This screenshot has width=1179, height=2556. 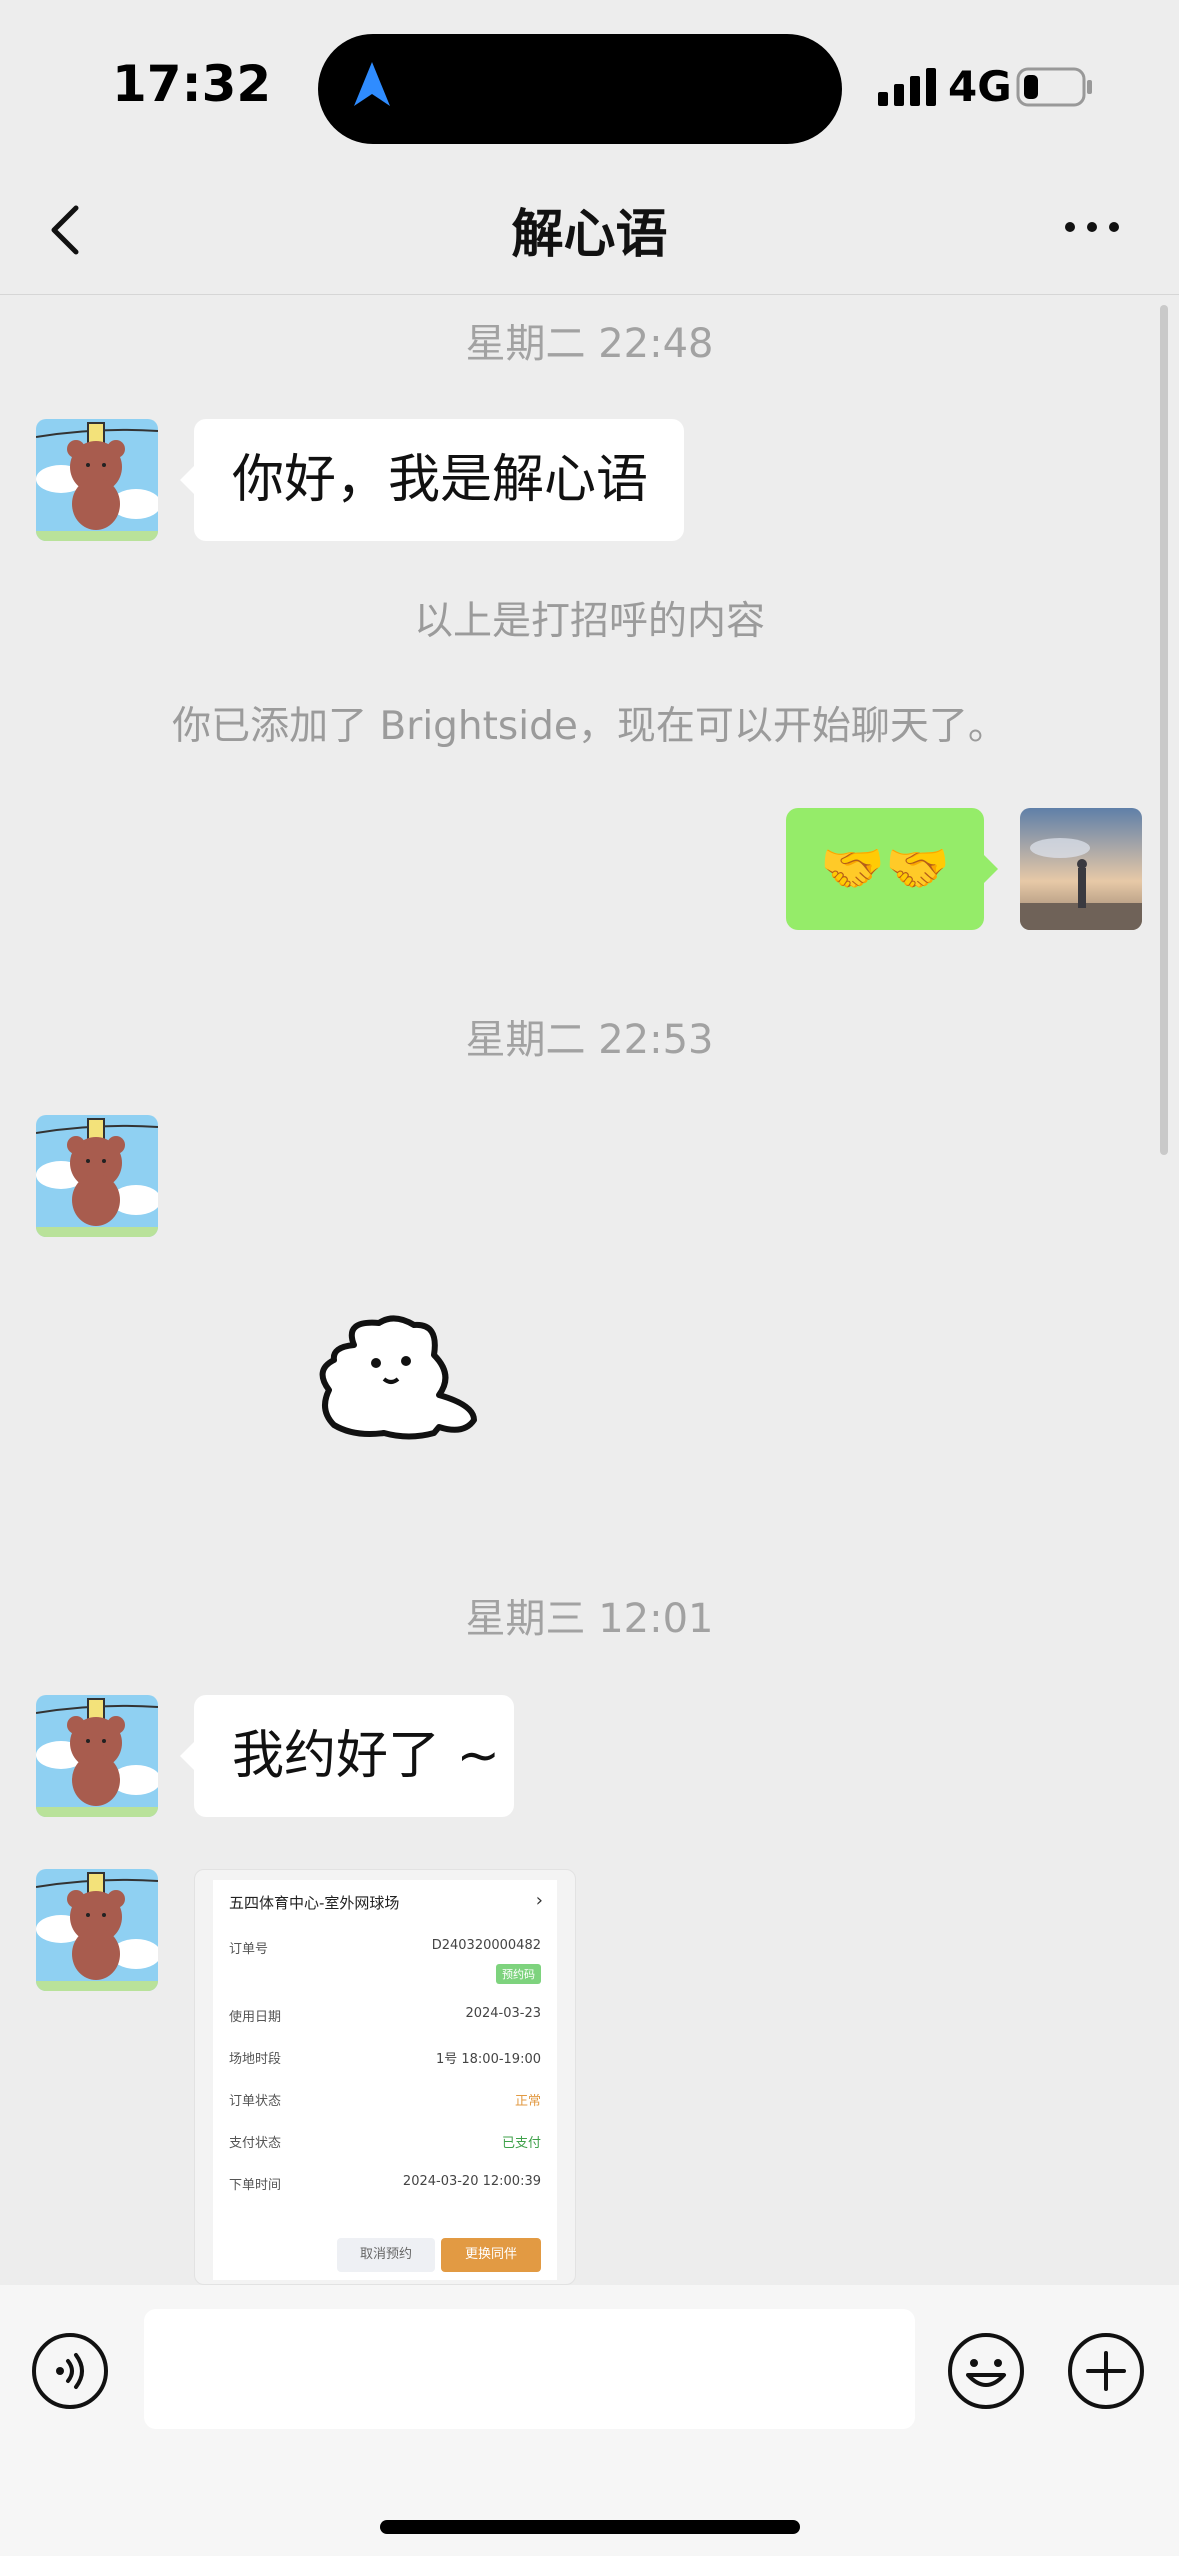 What do you see at coordinates (70, 2371) in the screenshot?
I see `voice-icon` at bounding box center [70, 2371].